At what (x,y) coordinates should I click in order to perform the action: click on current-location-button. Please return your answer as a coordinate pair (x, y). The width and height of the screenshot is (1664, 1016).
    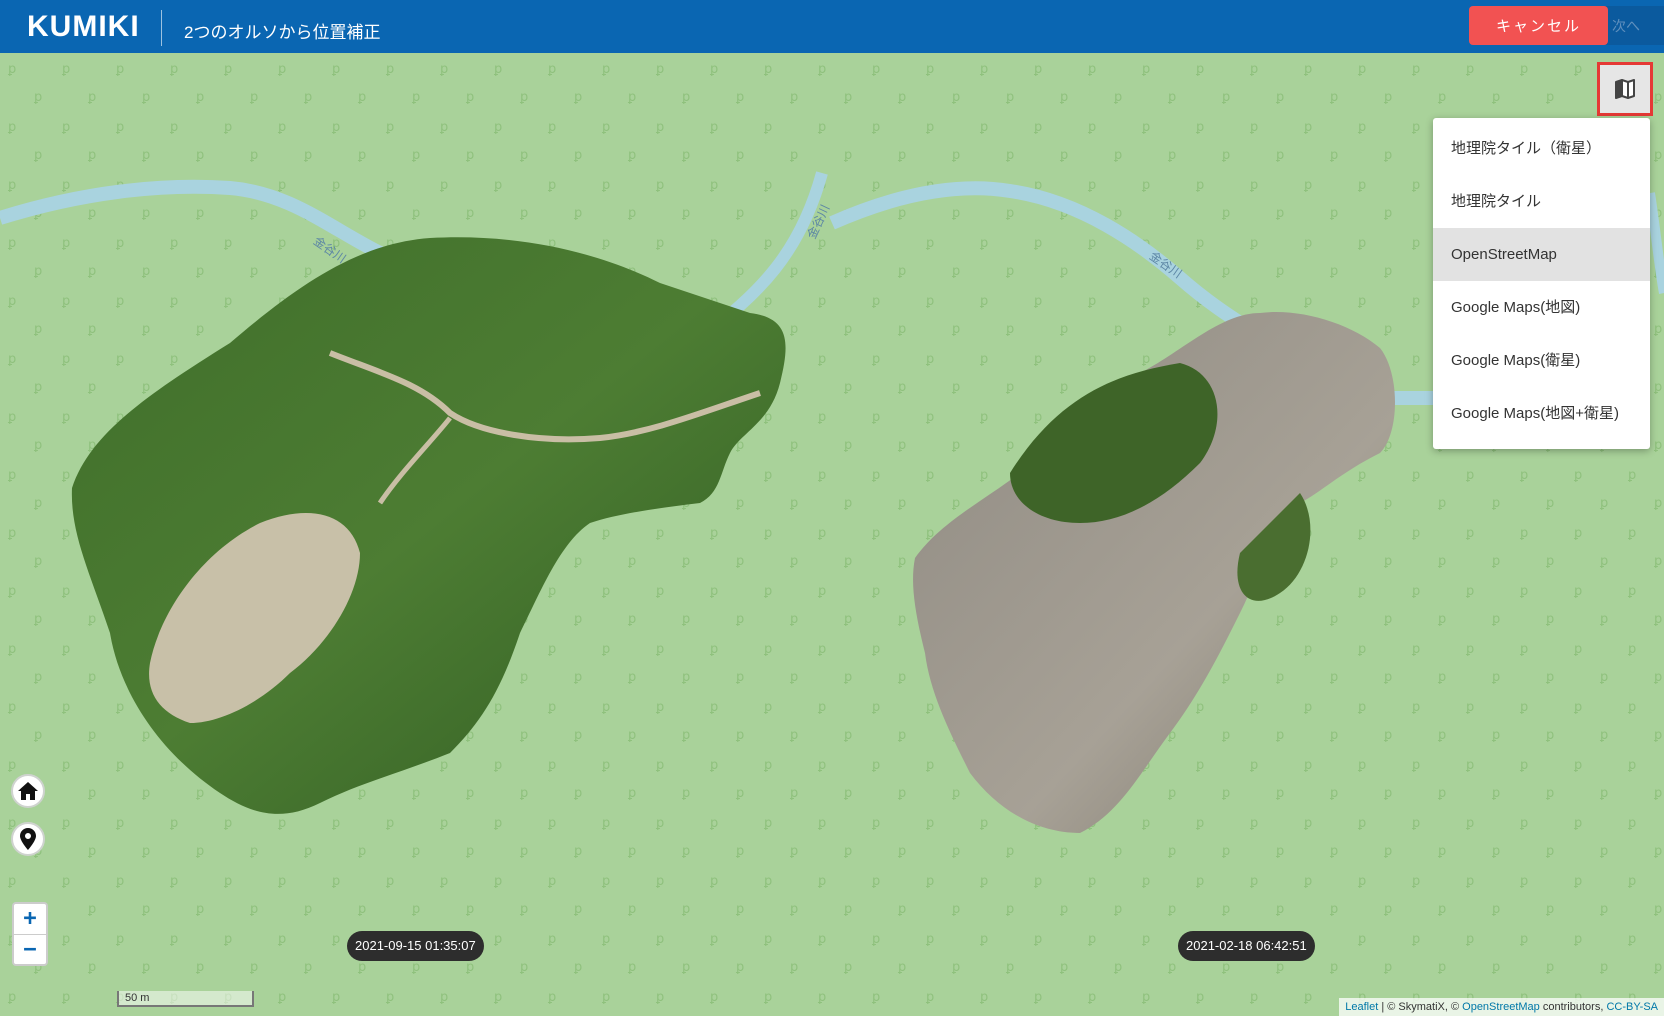
    Looking at the image, I should click on (28, 839).